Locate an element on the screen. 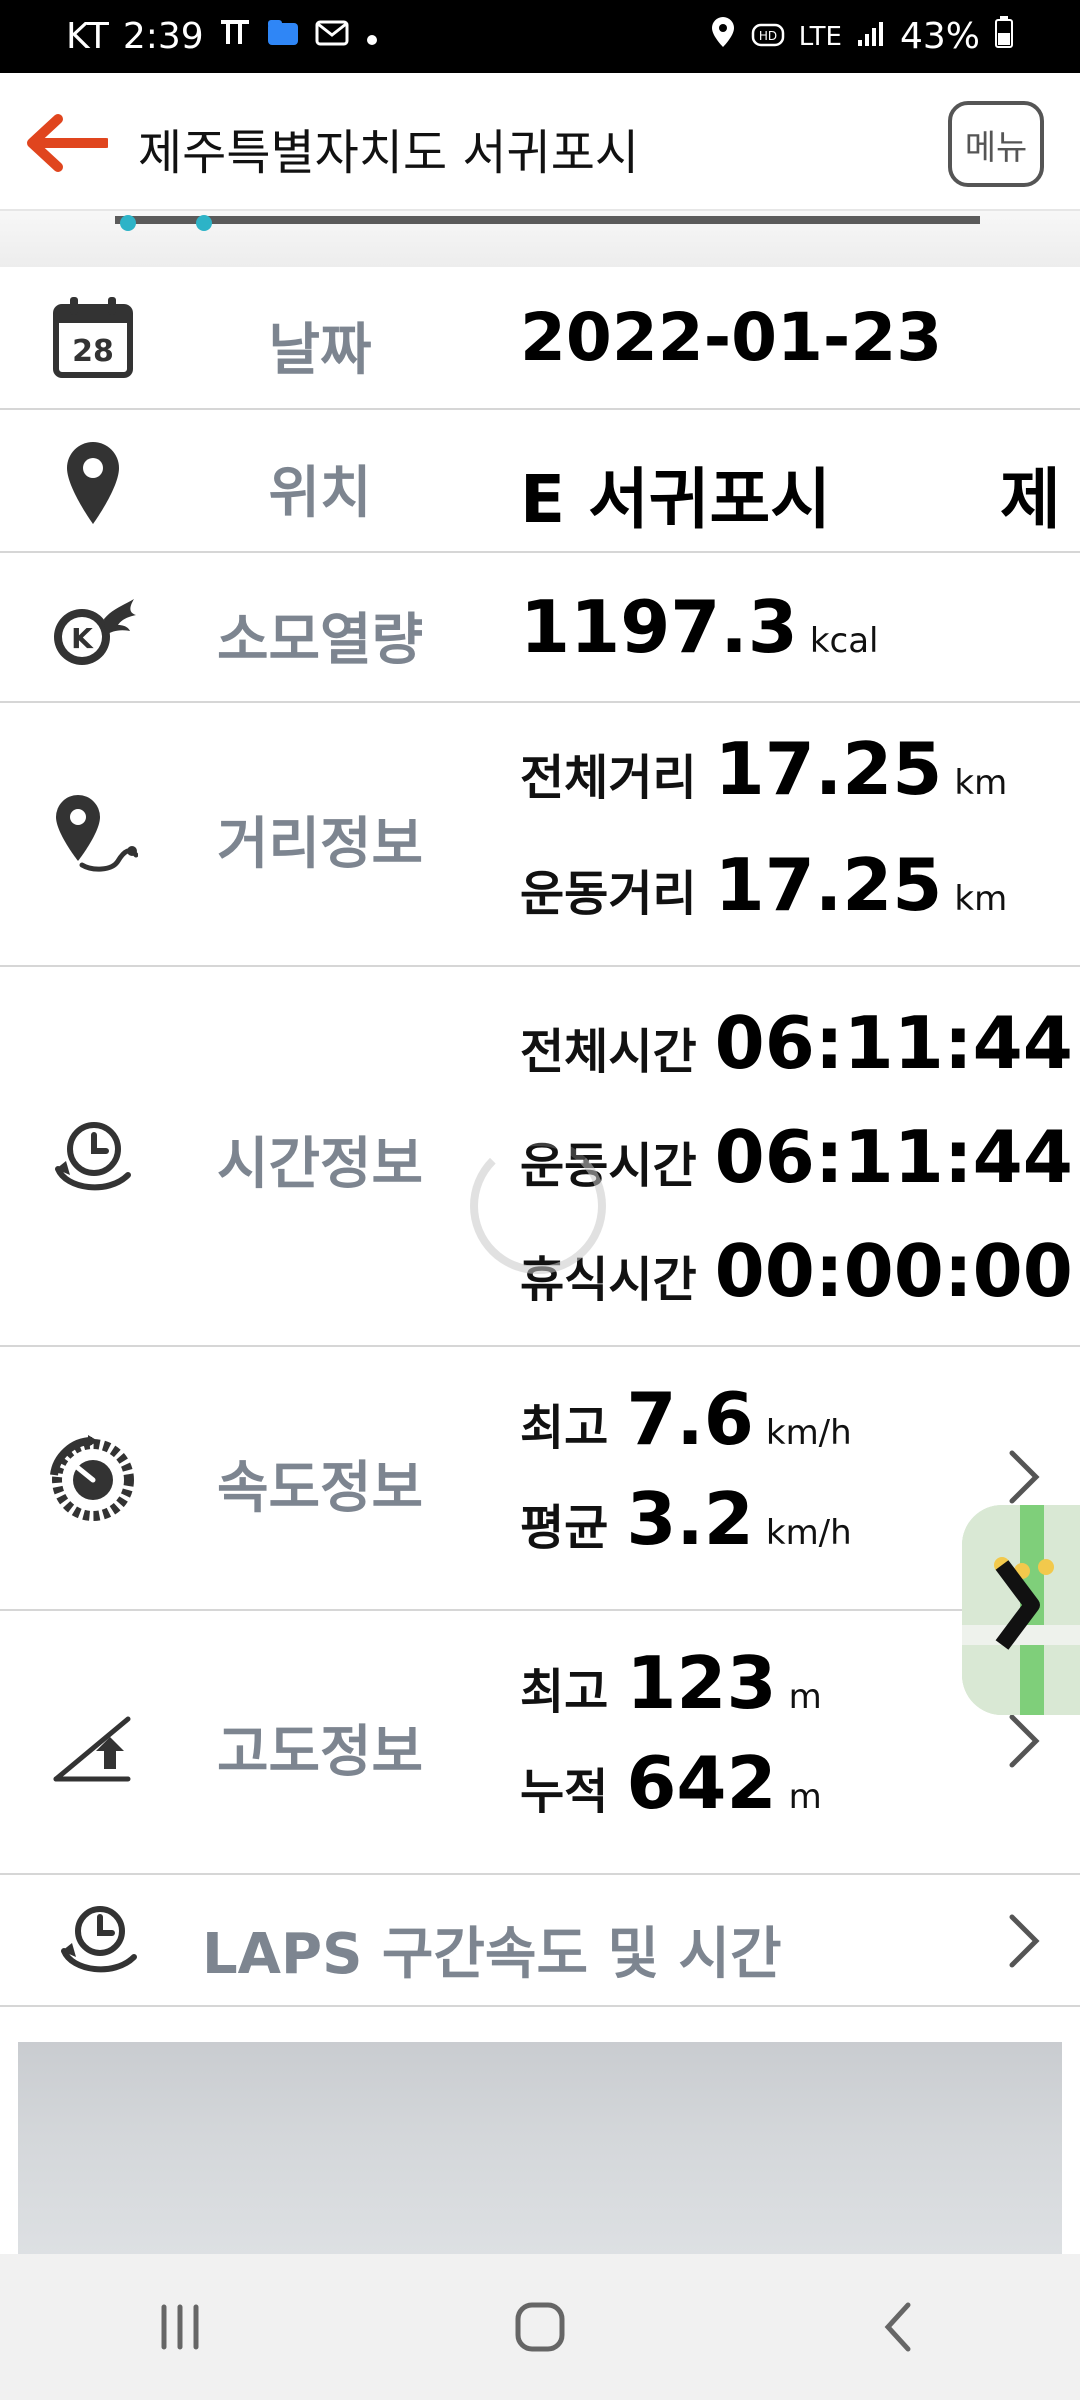 This screenshot has width=1080, height=2400. date-row: 28 날짜 2022-01-23 is located at coordinates (540, 338).